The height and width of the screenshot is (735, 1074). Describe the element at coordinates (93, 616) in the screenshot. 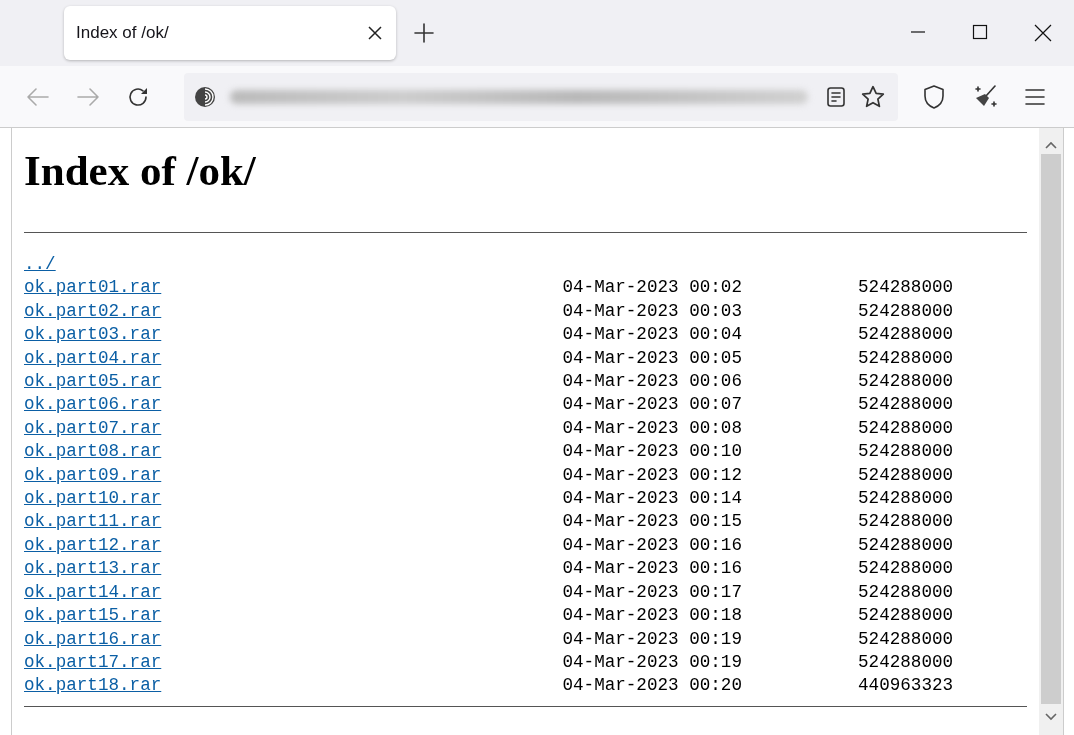

I see `file-link: ok.part15.rar` at that location.